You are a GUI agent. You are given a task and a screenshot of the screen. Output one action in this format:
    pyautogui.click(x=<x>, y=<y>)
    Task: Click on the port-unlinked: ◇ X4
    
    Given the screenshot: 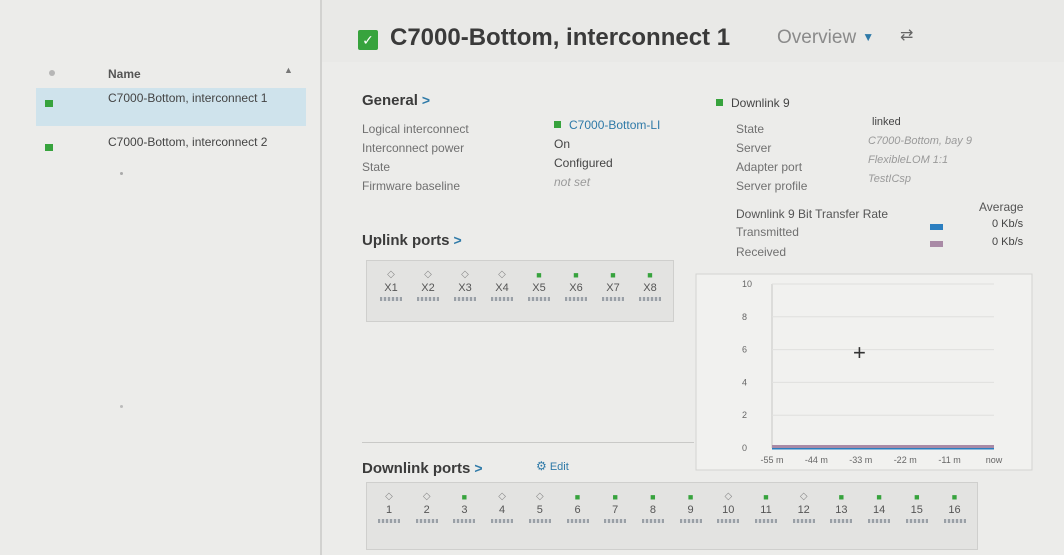 What is the action you would take?
    pyautogui.click(x=502, y=285)
    